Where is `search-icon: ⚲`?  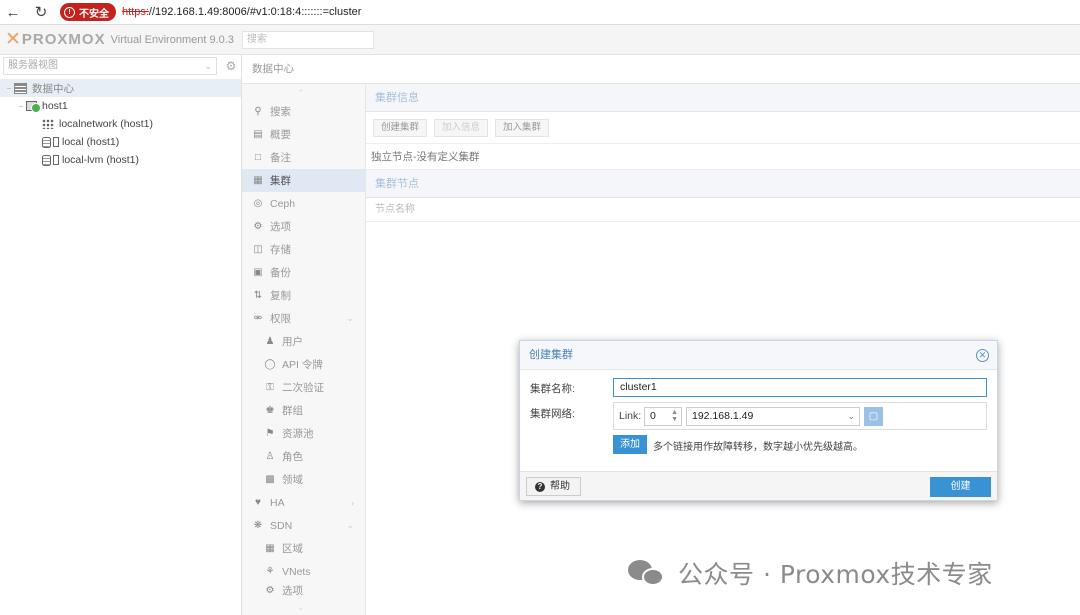 search-icon: ⚲ is located at coordinates (258, 111).